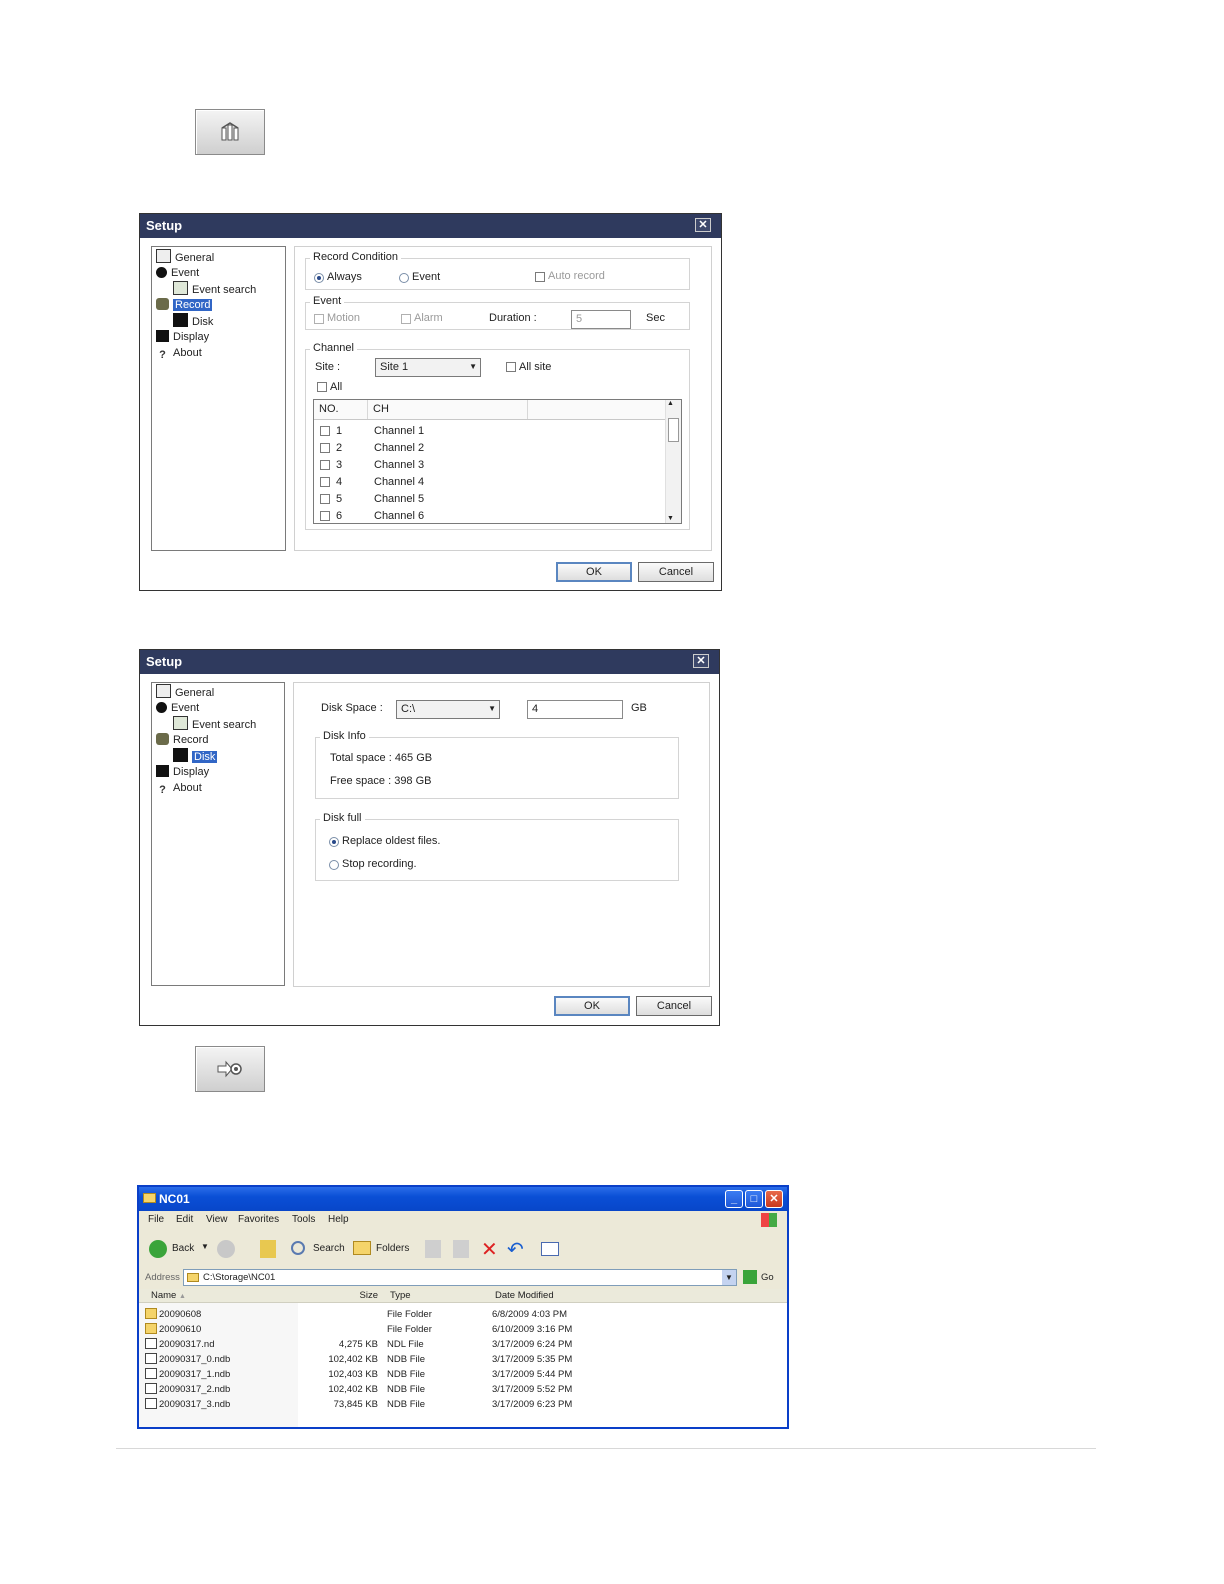 The height and width of the screenshot is (1584, 1224). I want to click on storage-connect-button, so click(230, 1069).